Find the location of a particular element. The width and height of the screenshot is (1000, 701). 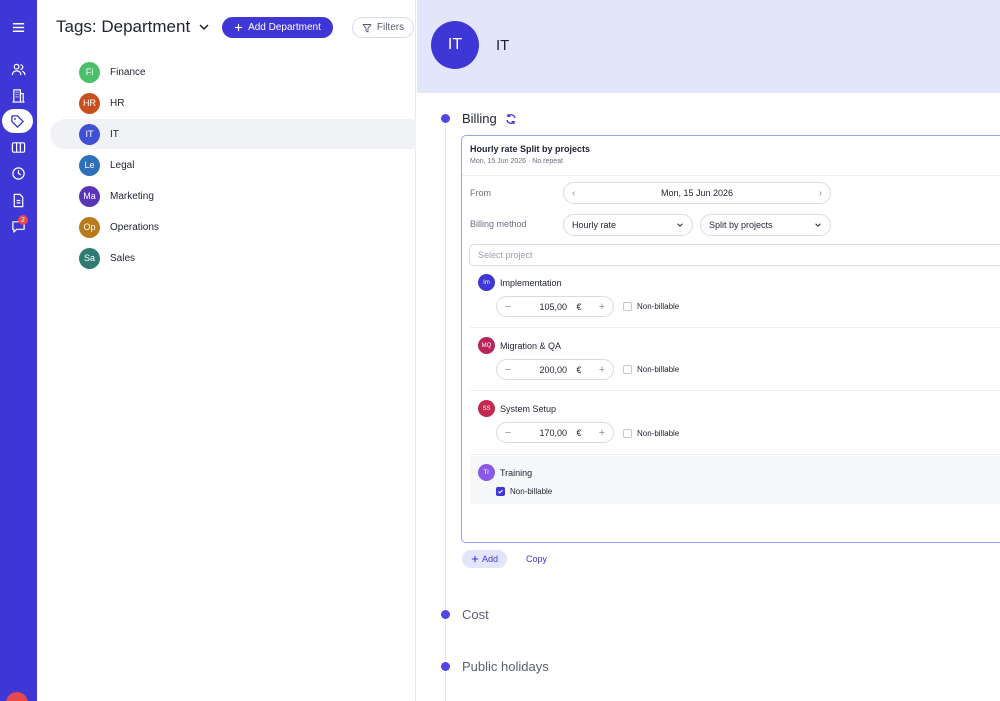

add-department-label: Add Department is located at coordinates (284, 27).